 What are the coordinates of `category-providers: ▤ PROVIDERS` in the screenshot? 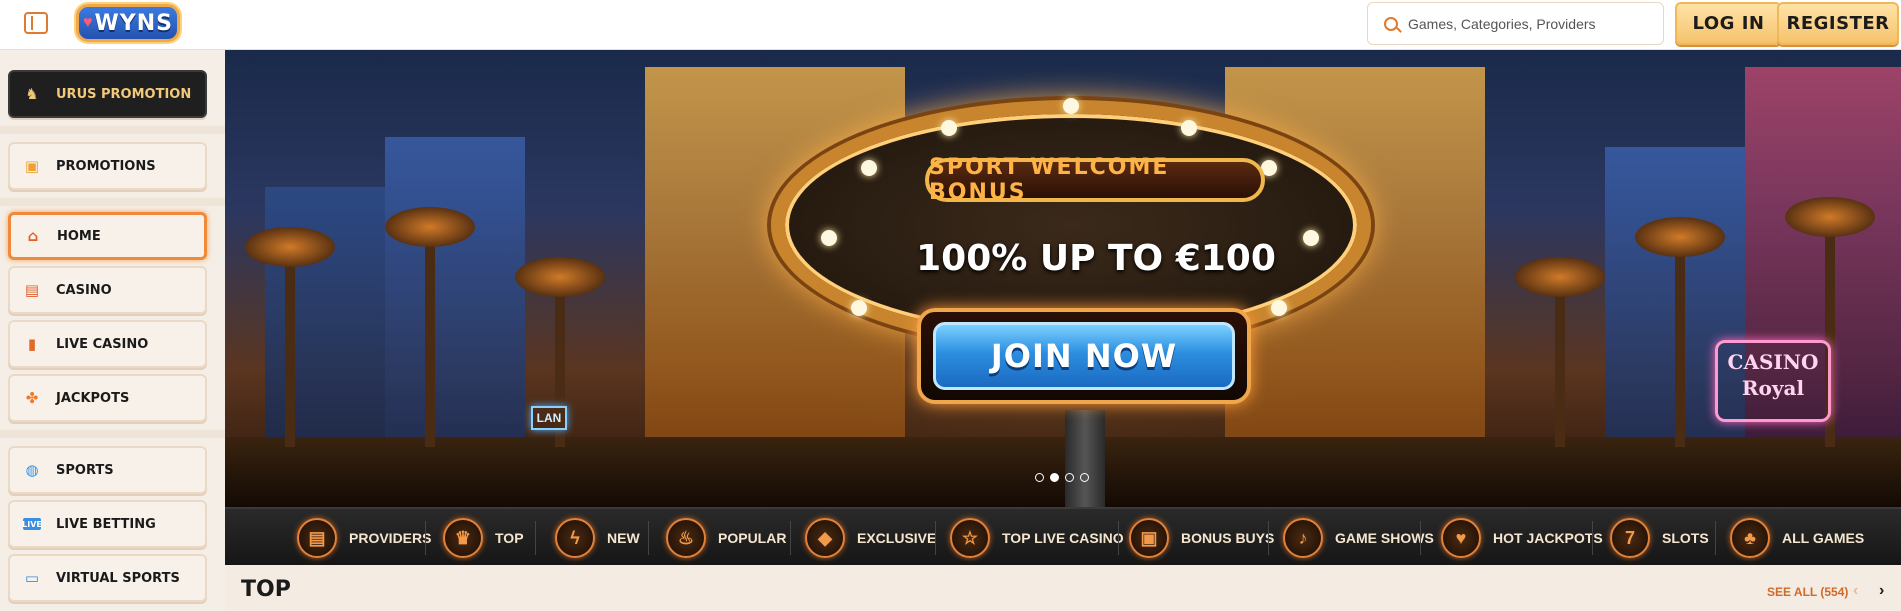 It's located at (364, 538).